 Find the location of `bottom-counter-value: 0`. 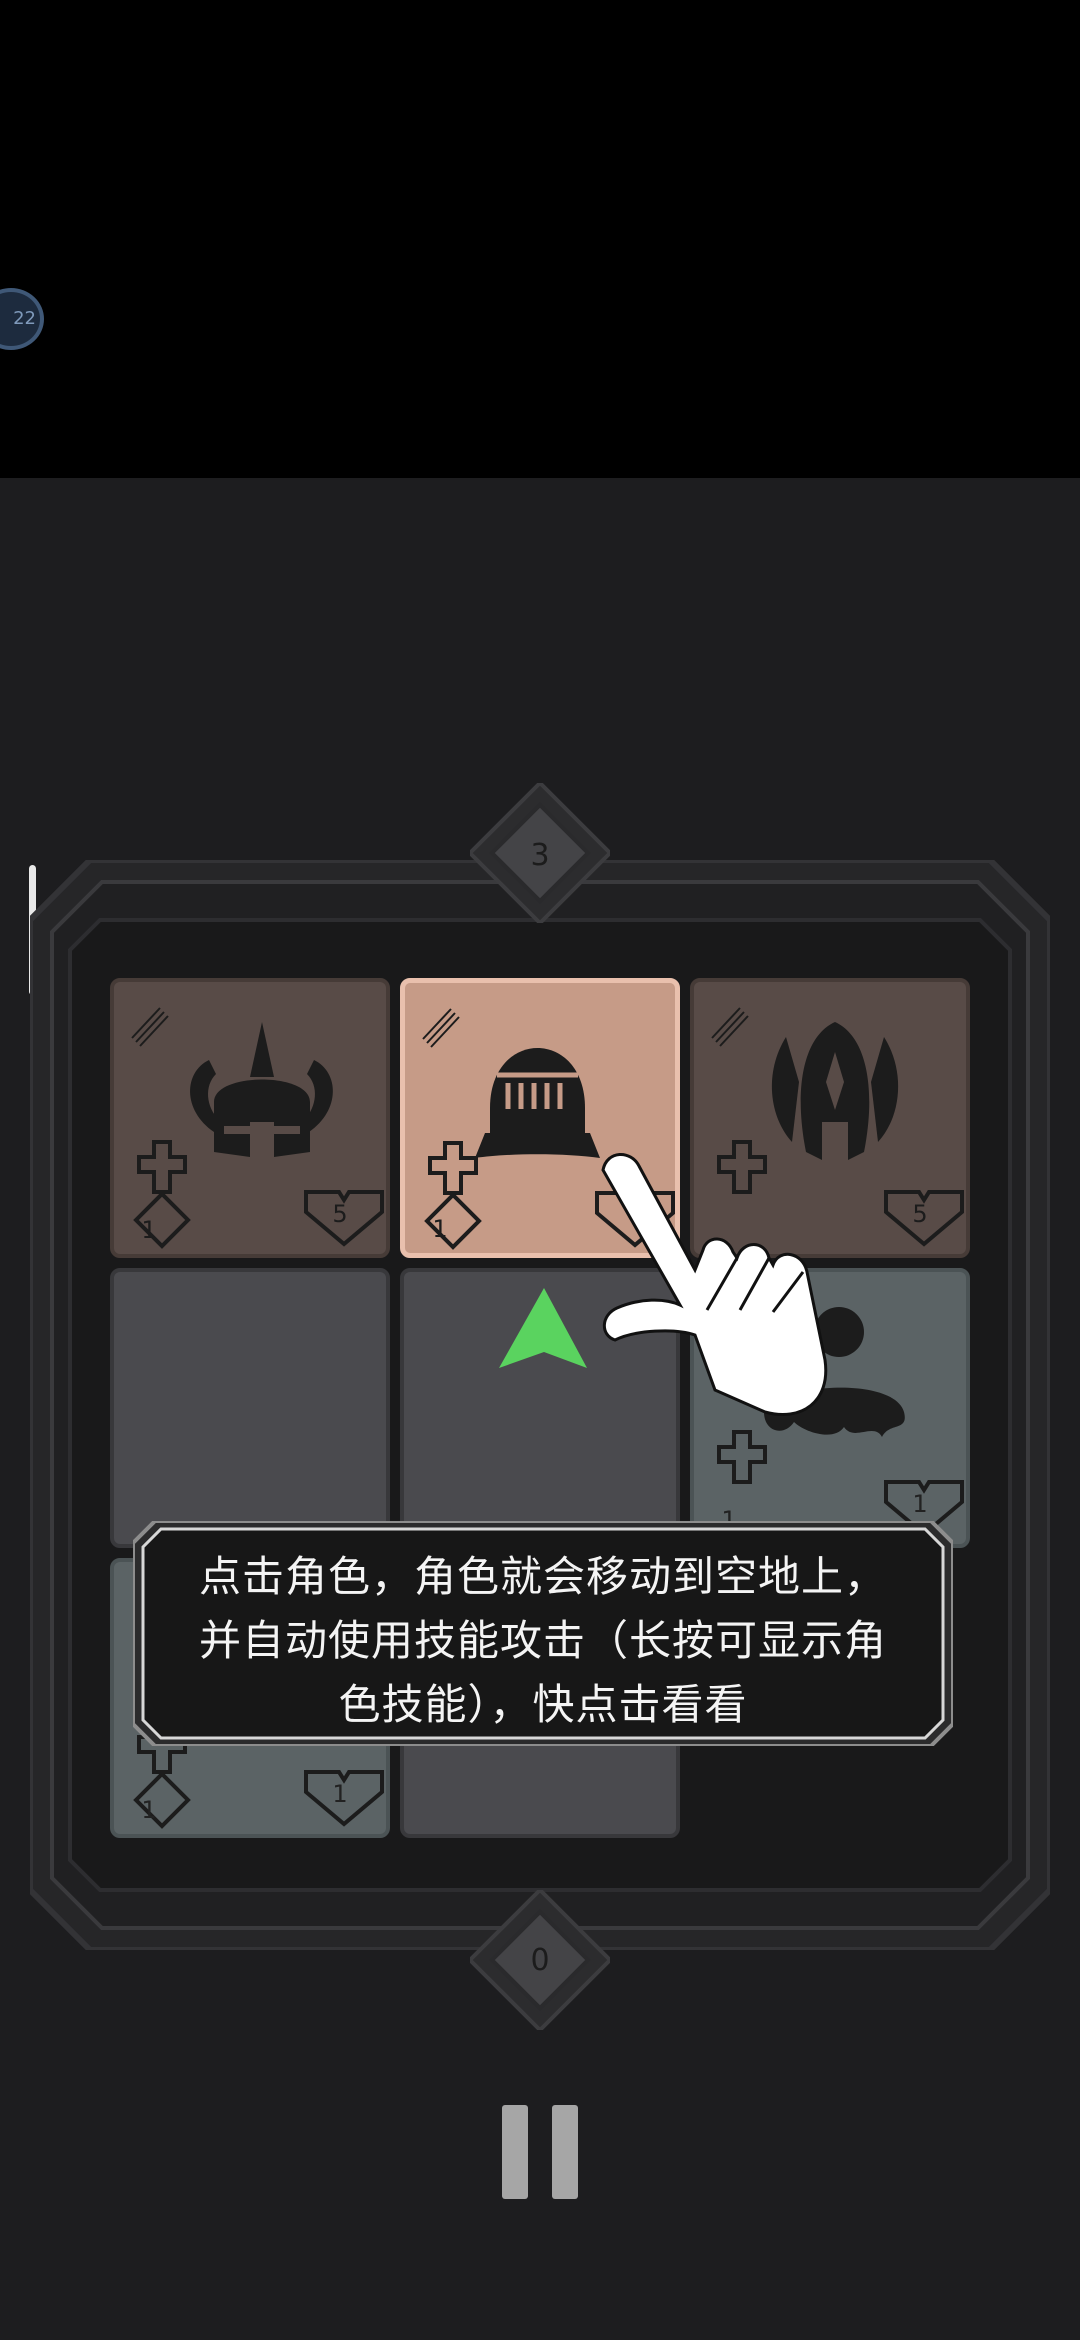

bottom-counter-value: 0 is located at coordinates (540, 1960).